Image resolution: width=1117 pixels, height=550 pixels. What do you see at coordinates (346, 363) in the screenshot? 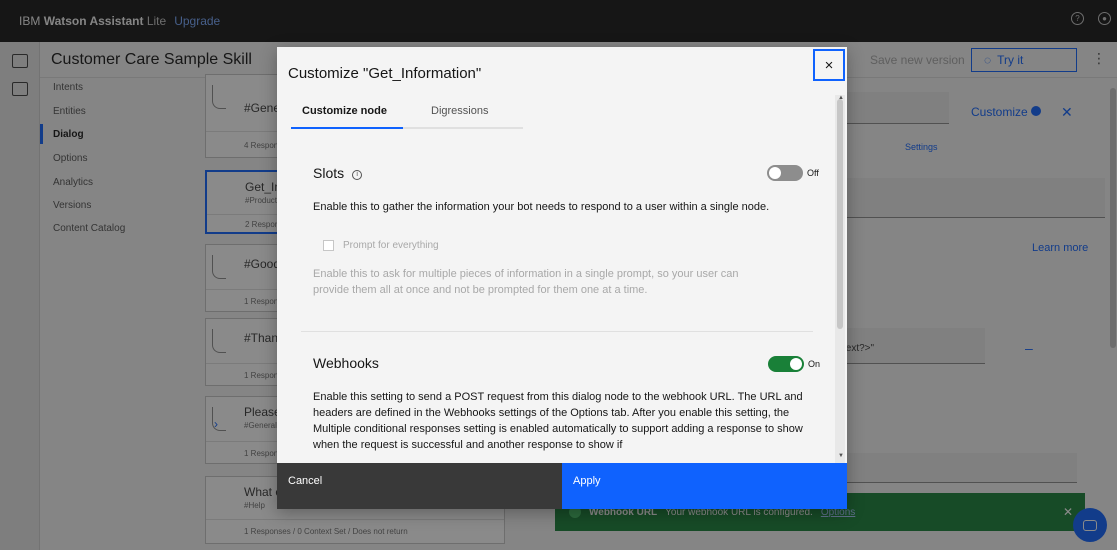
I see `webhooks-section-title: Webhooks` at bounding box center [346, 363].